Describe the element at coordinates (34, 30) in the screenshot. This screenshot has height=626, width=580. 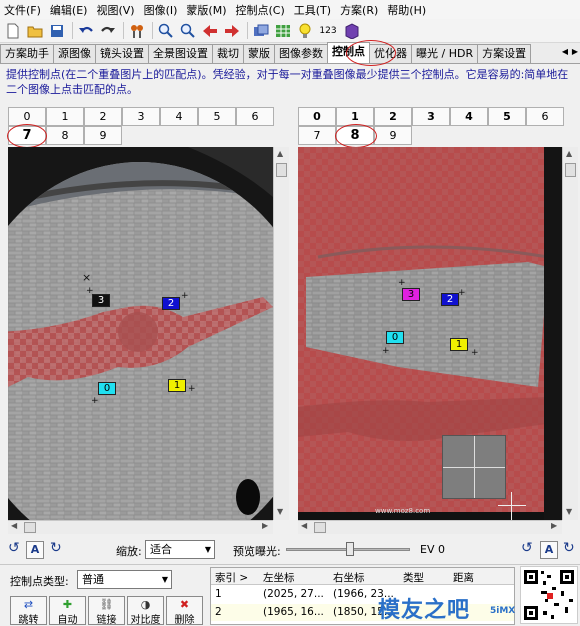
I see `open-folder-icon` at that location.